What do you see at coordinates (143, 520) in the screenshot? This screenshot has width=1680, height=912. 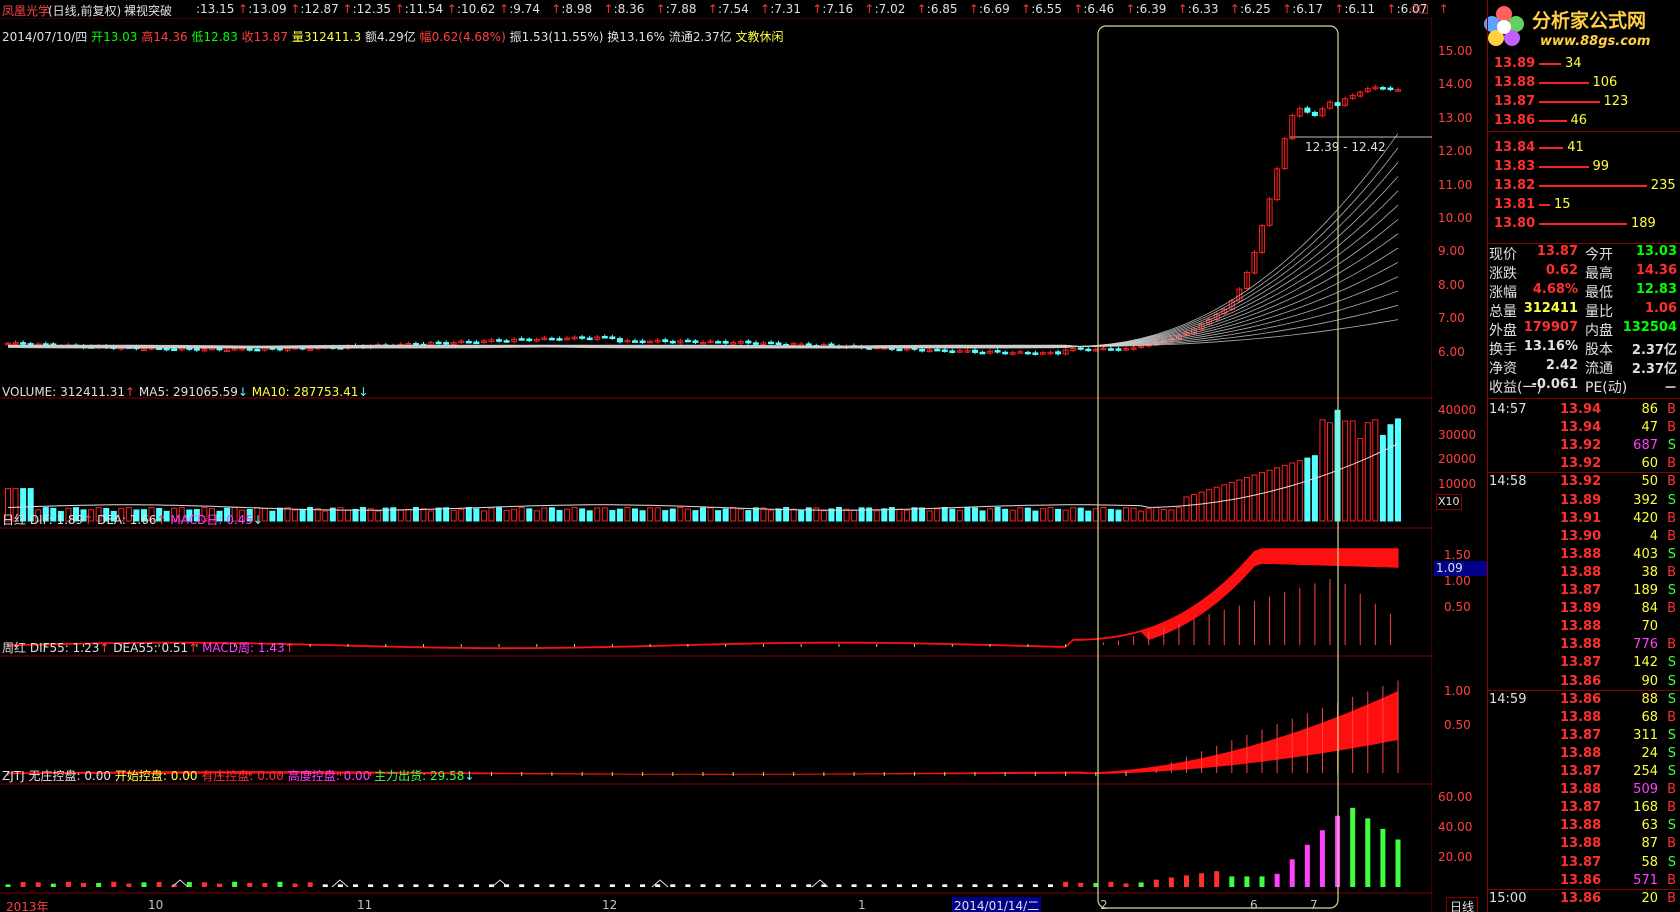 I see `macd-day-dea: 1.66` at bounding box center [143, 520].